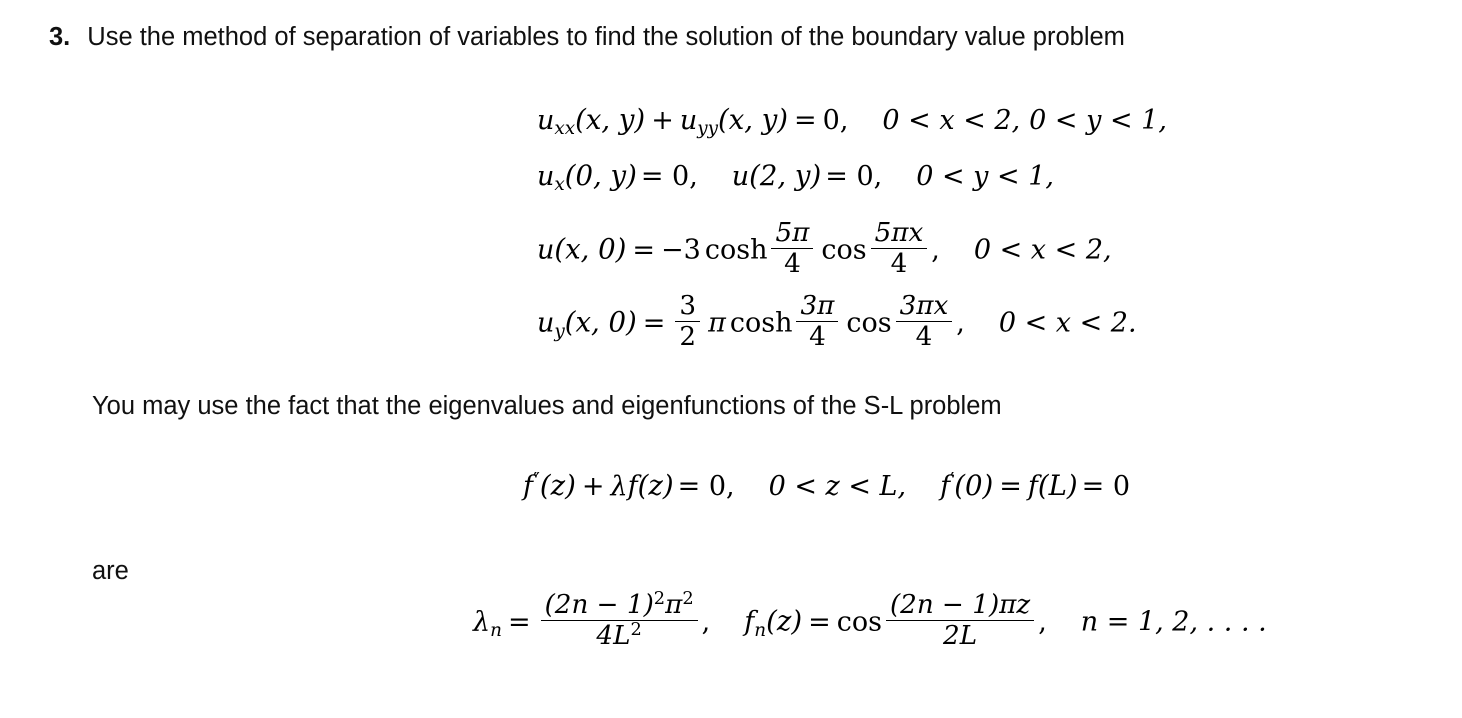 This screenshot has height=718, width=1462. Describe the element at coordinates (496, 630) in the screenshot. I see `eq-eigen-lambda-sub-n: n` at that location.